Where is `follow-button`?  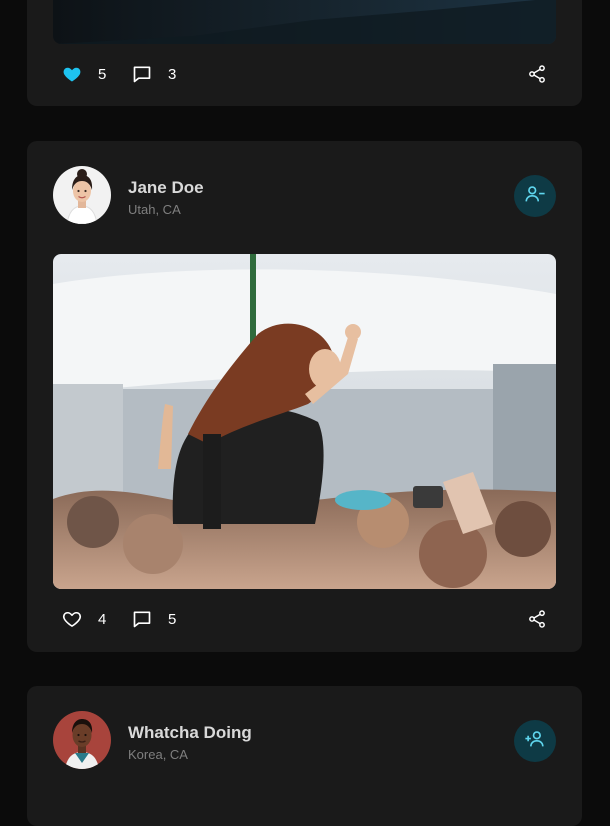 follow-button is located at coordinates (535, 741).